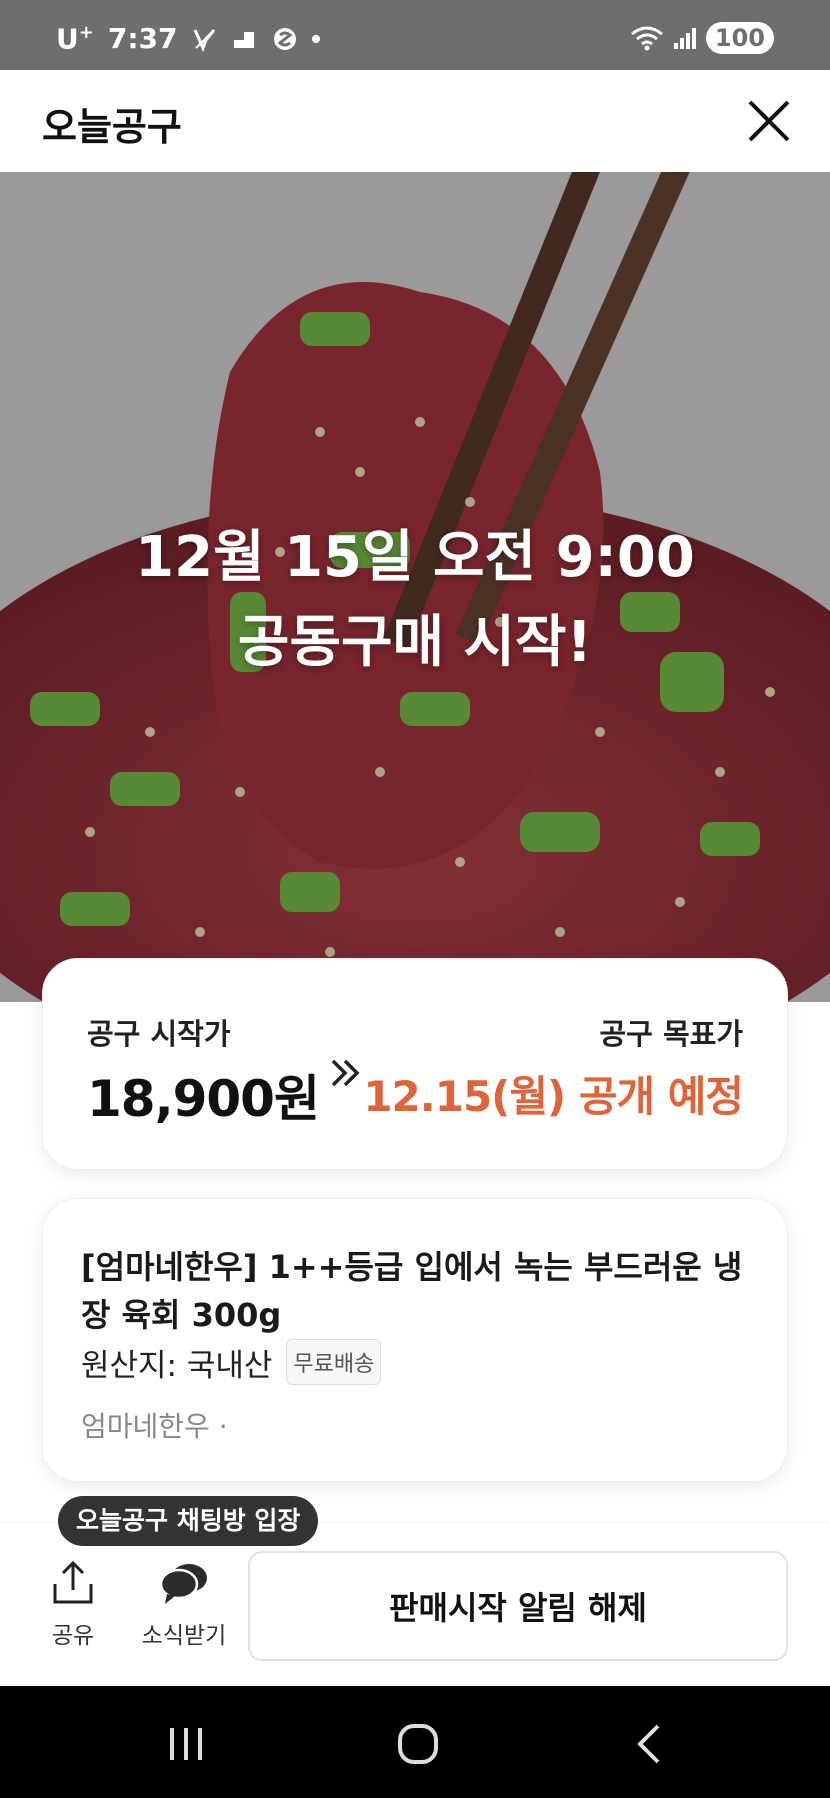 The image size is (830, 1798). Describe the element at coordinates (345, 1073) in the screenshot. I see `double-chevron-right-icon` at that location.